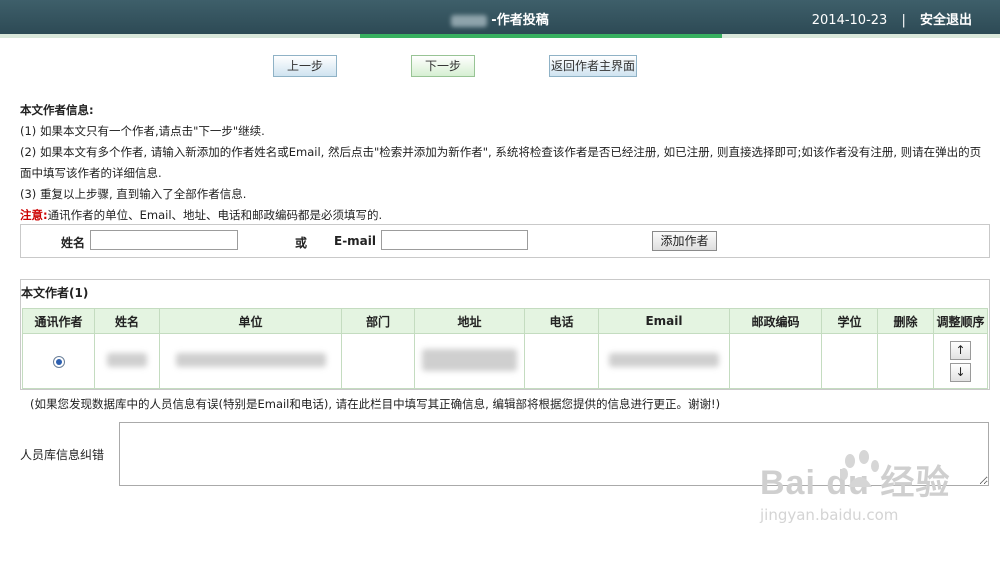 Image resolution: width=1000 pixels, height=561 pixels. Describe the element at coordinates (57, 110) in the screenshot. I see `instructions-heading: 本文作者信息:` at that location.